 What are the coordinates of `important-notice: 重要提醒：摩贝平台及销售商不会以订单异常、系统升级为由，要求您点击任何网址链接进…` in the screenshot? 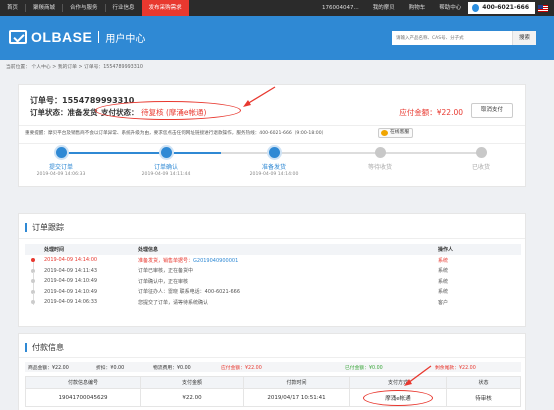 It's located at (176, 133).